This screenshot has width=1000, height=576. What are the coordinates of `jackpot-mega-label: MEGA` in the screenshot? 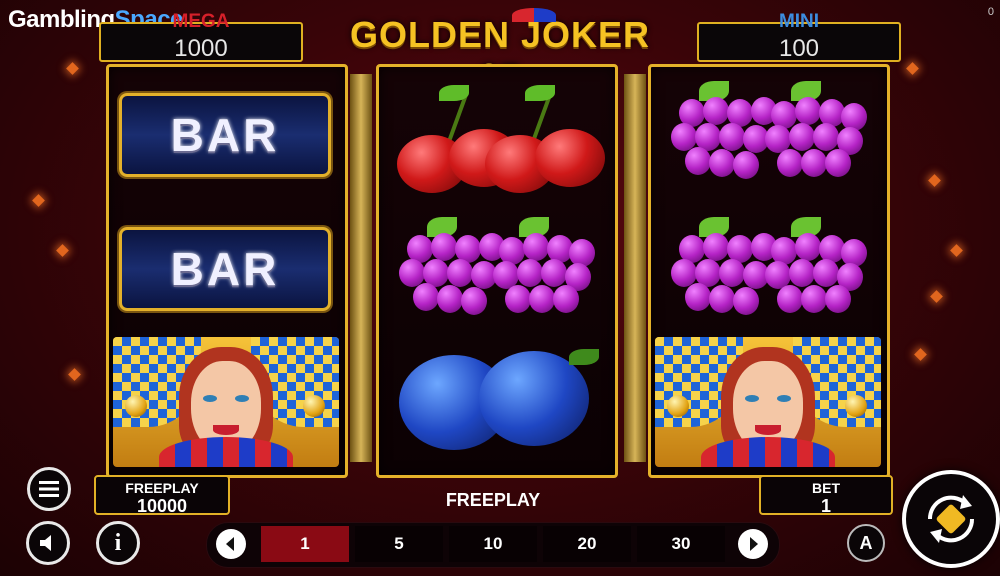 It's located at (201, 21).